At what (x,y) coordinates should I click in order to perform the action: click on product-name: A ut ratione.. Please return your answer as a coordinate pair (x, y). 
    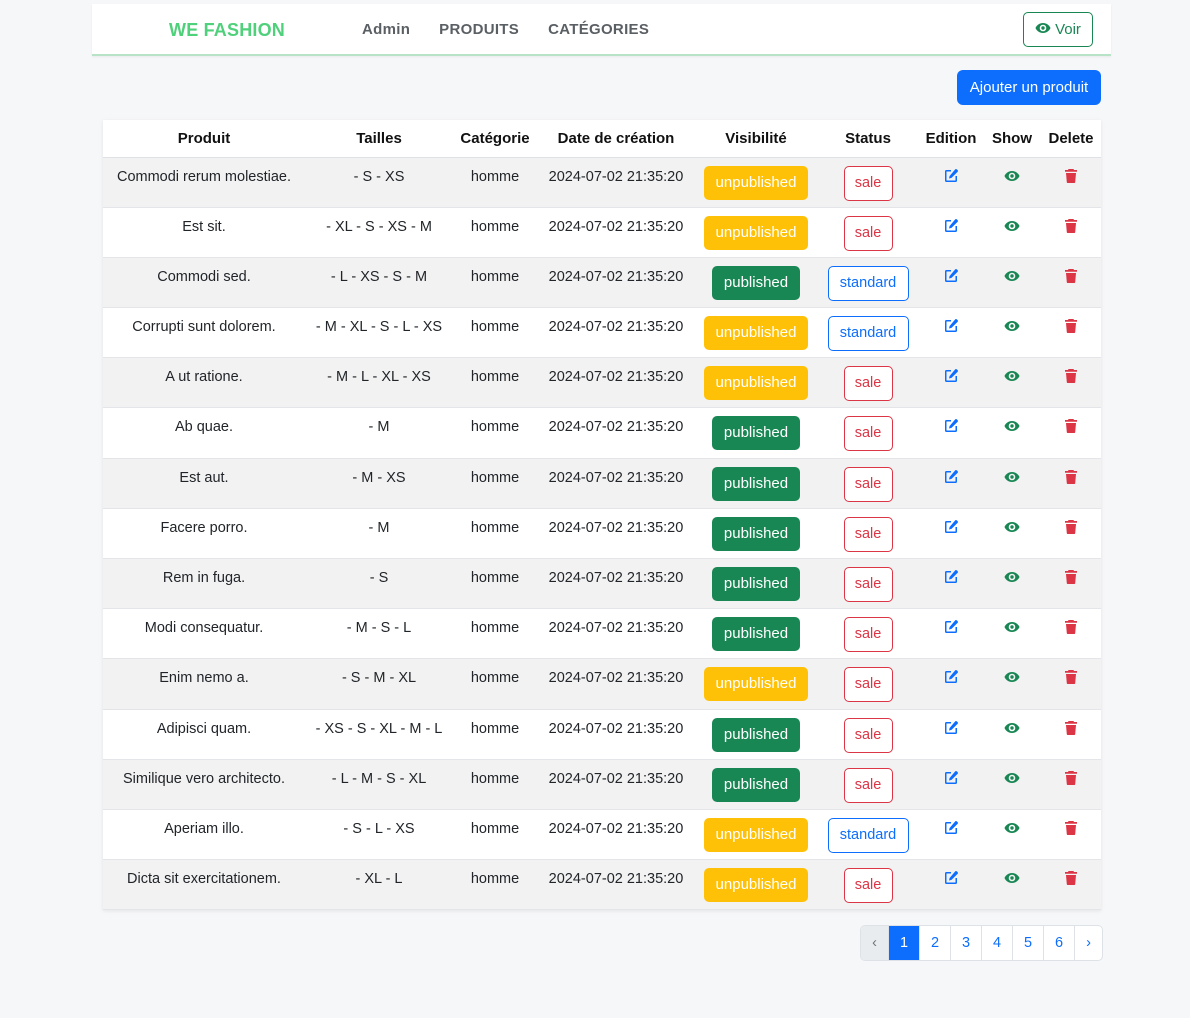
    Looking at the image, I should click on (204, 383).